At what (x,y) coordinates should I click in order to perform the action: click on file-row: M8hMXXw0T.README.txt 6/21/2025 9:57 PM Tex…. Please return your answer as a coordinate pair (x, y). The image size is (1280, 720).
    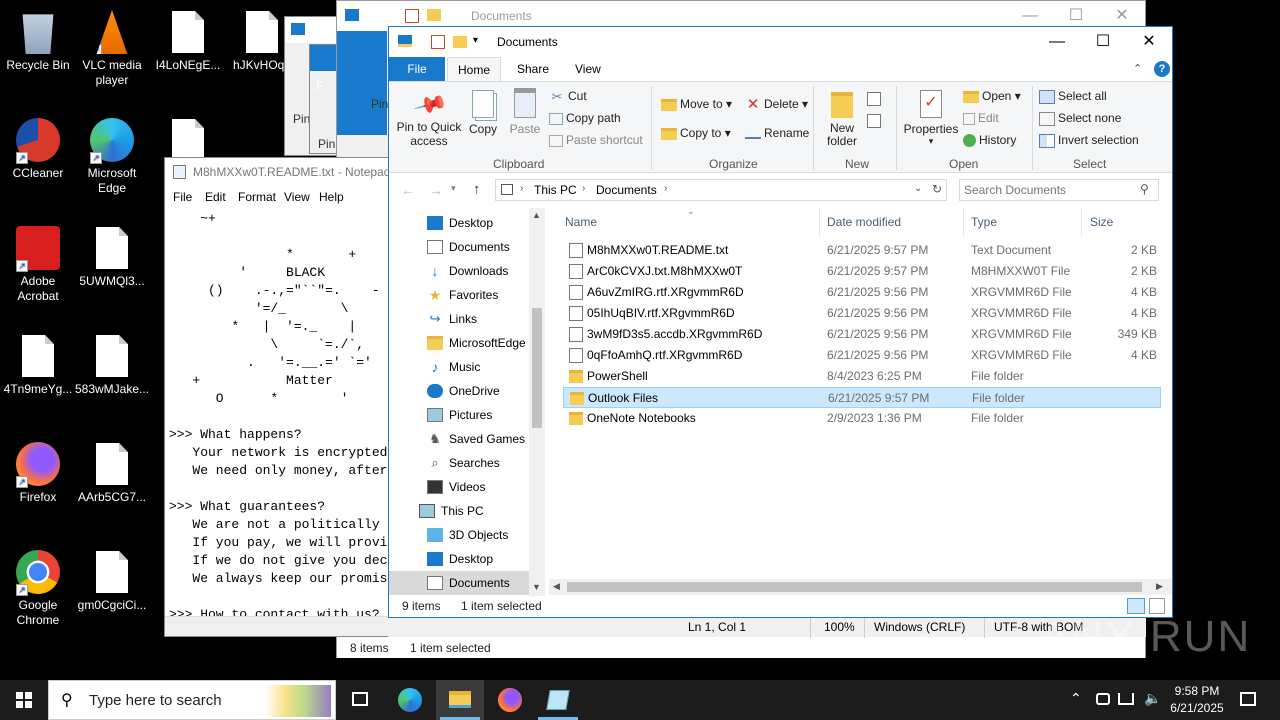
    Looking at the image, I should click on (862, 250).